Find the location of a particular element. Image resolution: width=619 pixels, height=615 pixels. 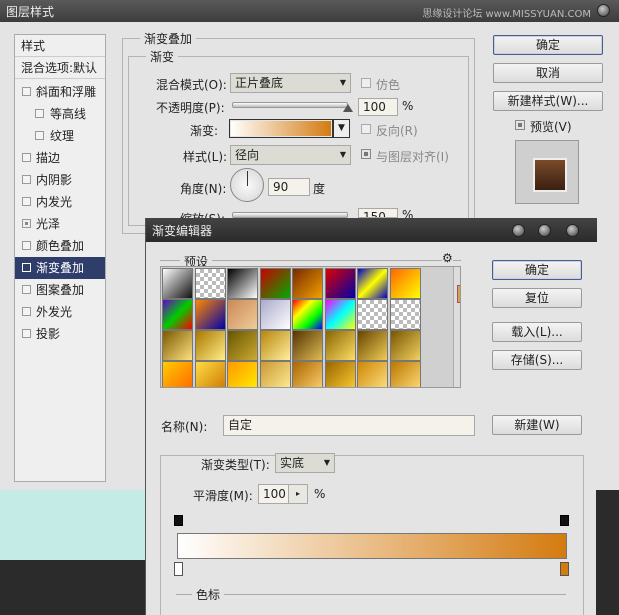

sidebar-header: 样式 is located at coordinates (60, 46).